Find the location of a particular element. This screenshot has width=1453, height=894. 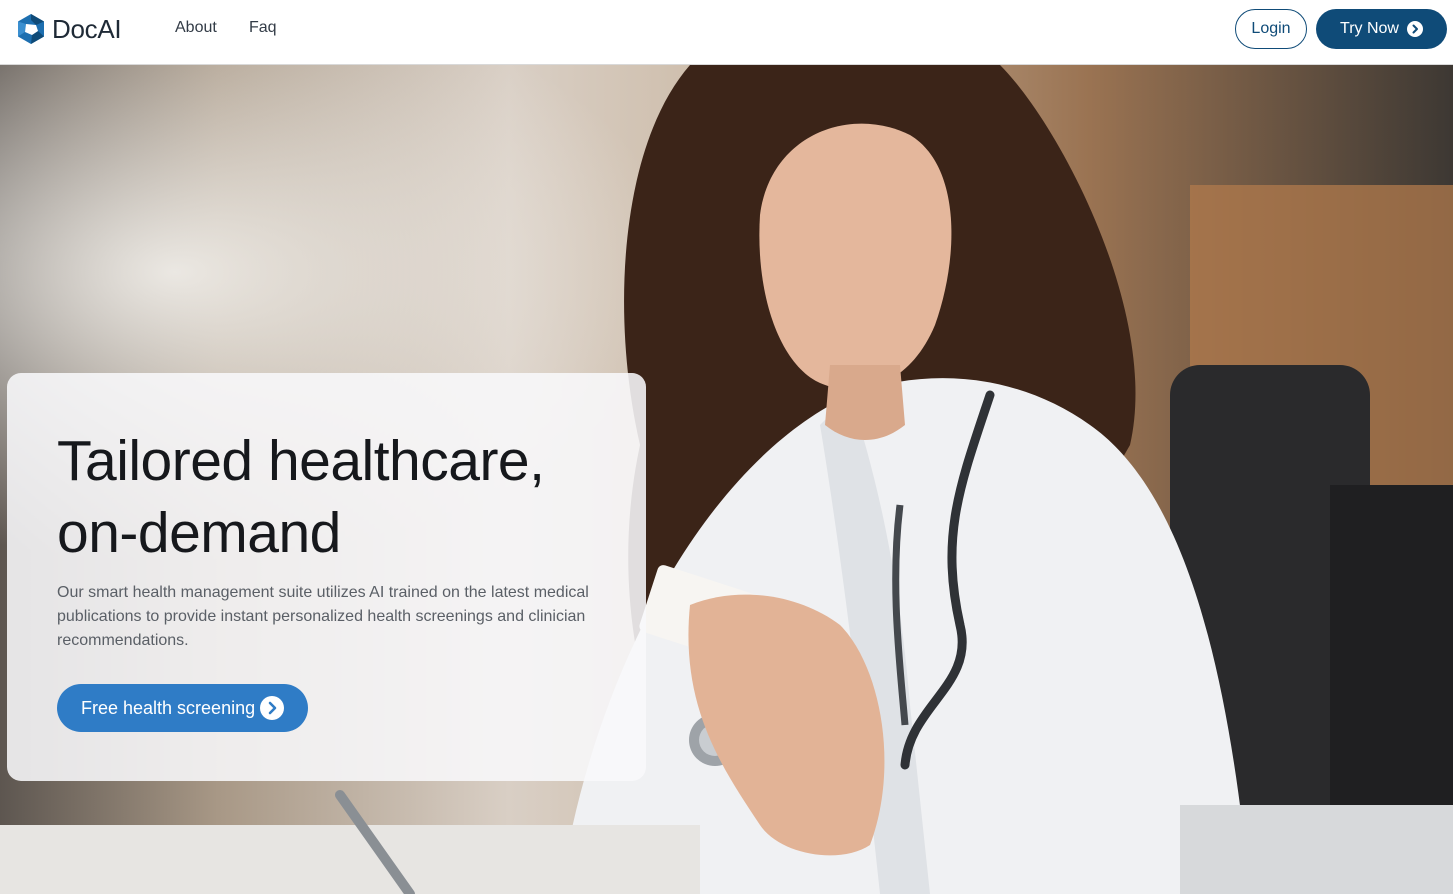

docai-logo-icon is located at coordinates (31, 29).